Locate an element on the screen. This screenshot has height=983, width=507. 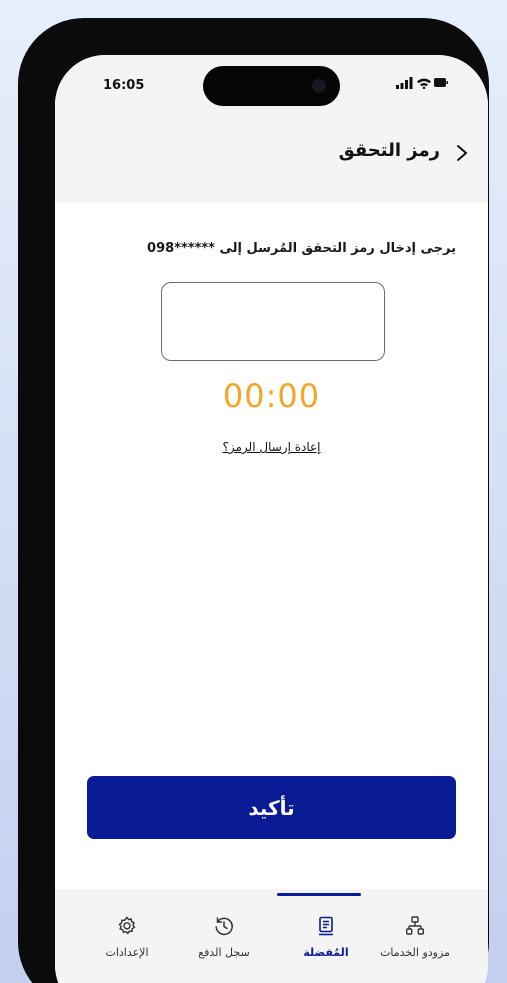
tab-label: المُفضلة is located at coordinates (326, 952).